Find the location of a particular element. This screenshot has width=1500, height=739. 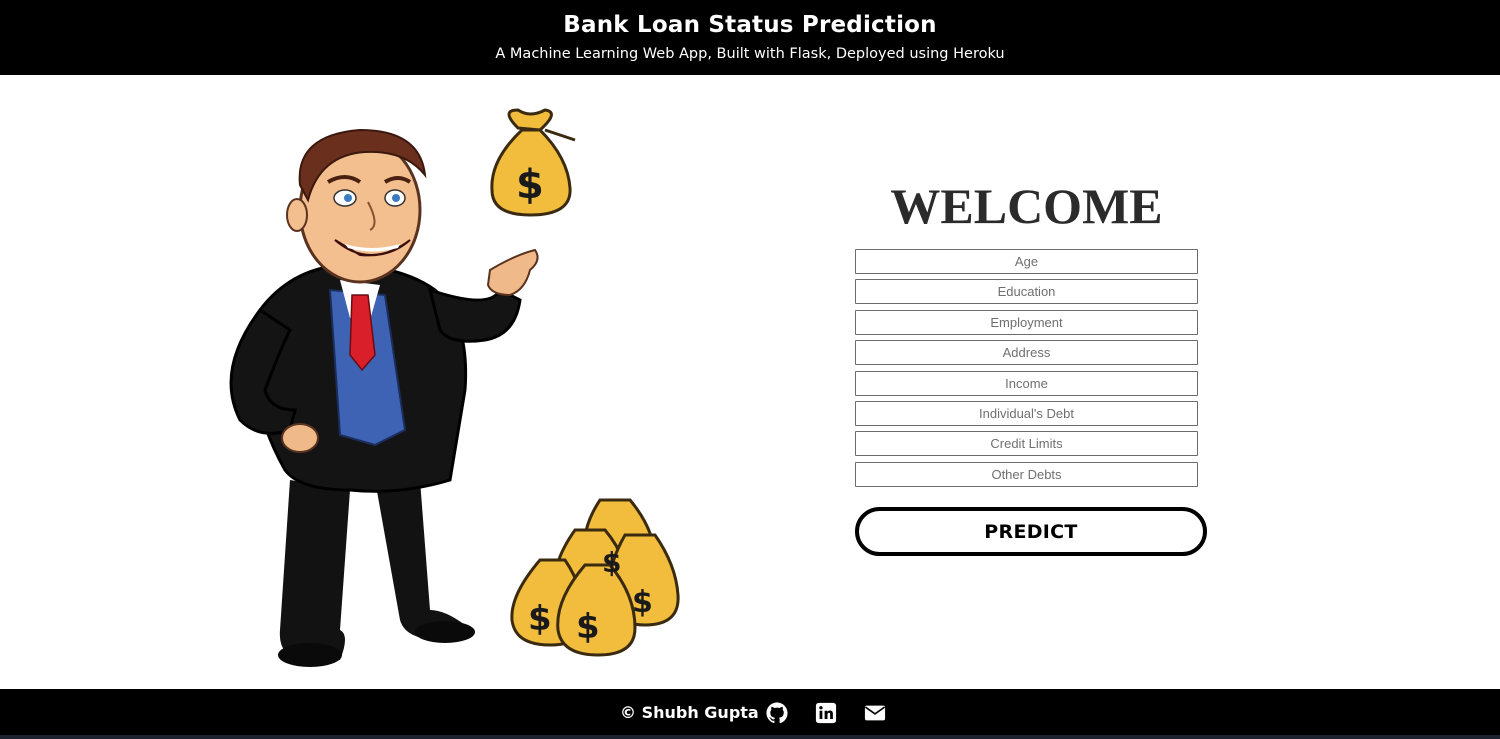

page-title: Bank Loan Status Prediction is located at coordinates (750, 25).